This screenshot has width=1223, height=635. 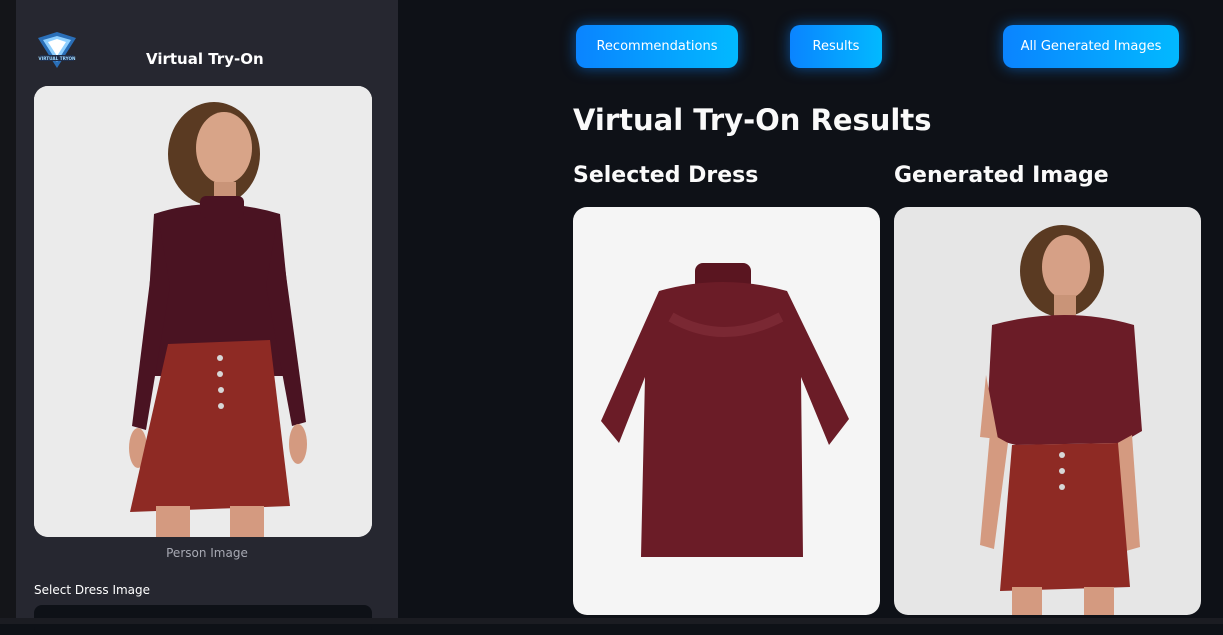 I want to click on results-heading: Virtual Try-On Results, so click(x=752, y=120).